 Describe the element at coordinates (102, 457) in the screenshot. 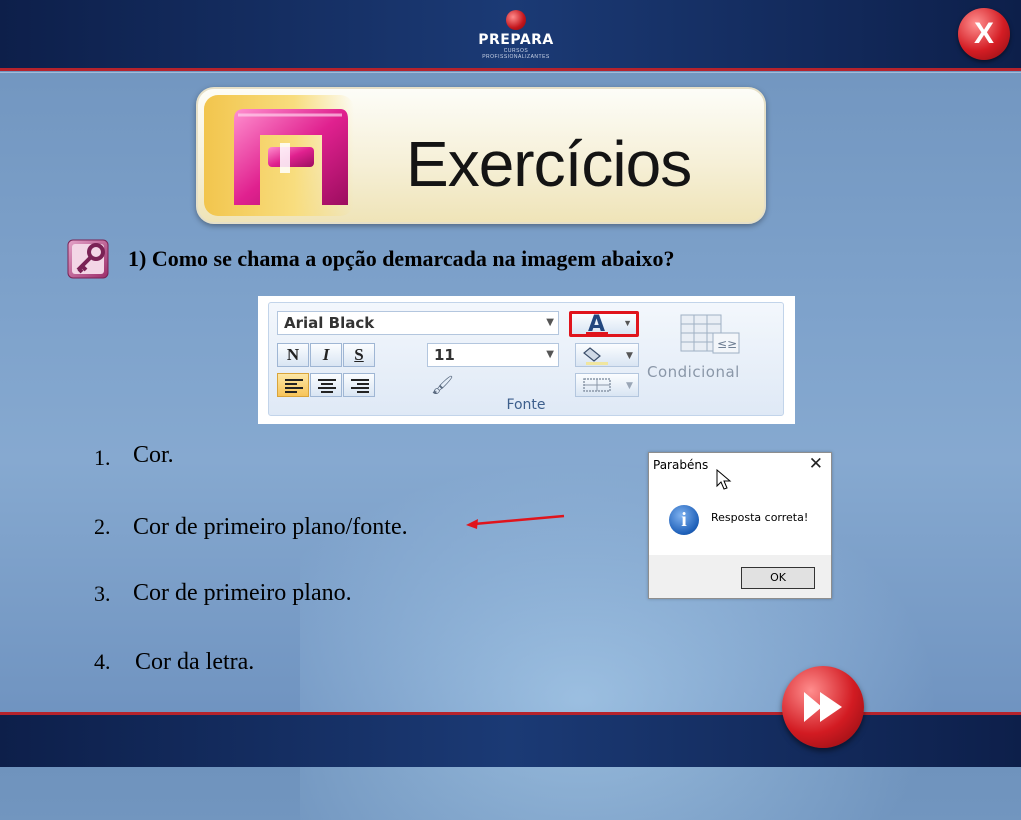

I see `option-number: 1.` at that location.